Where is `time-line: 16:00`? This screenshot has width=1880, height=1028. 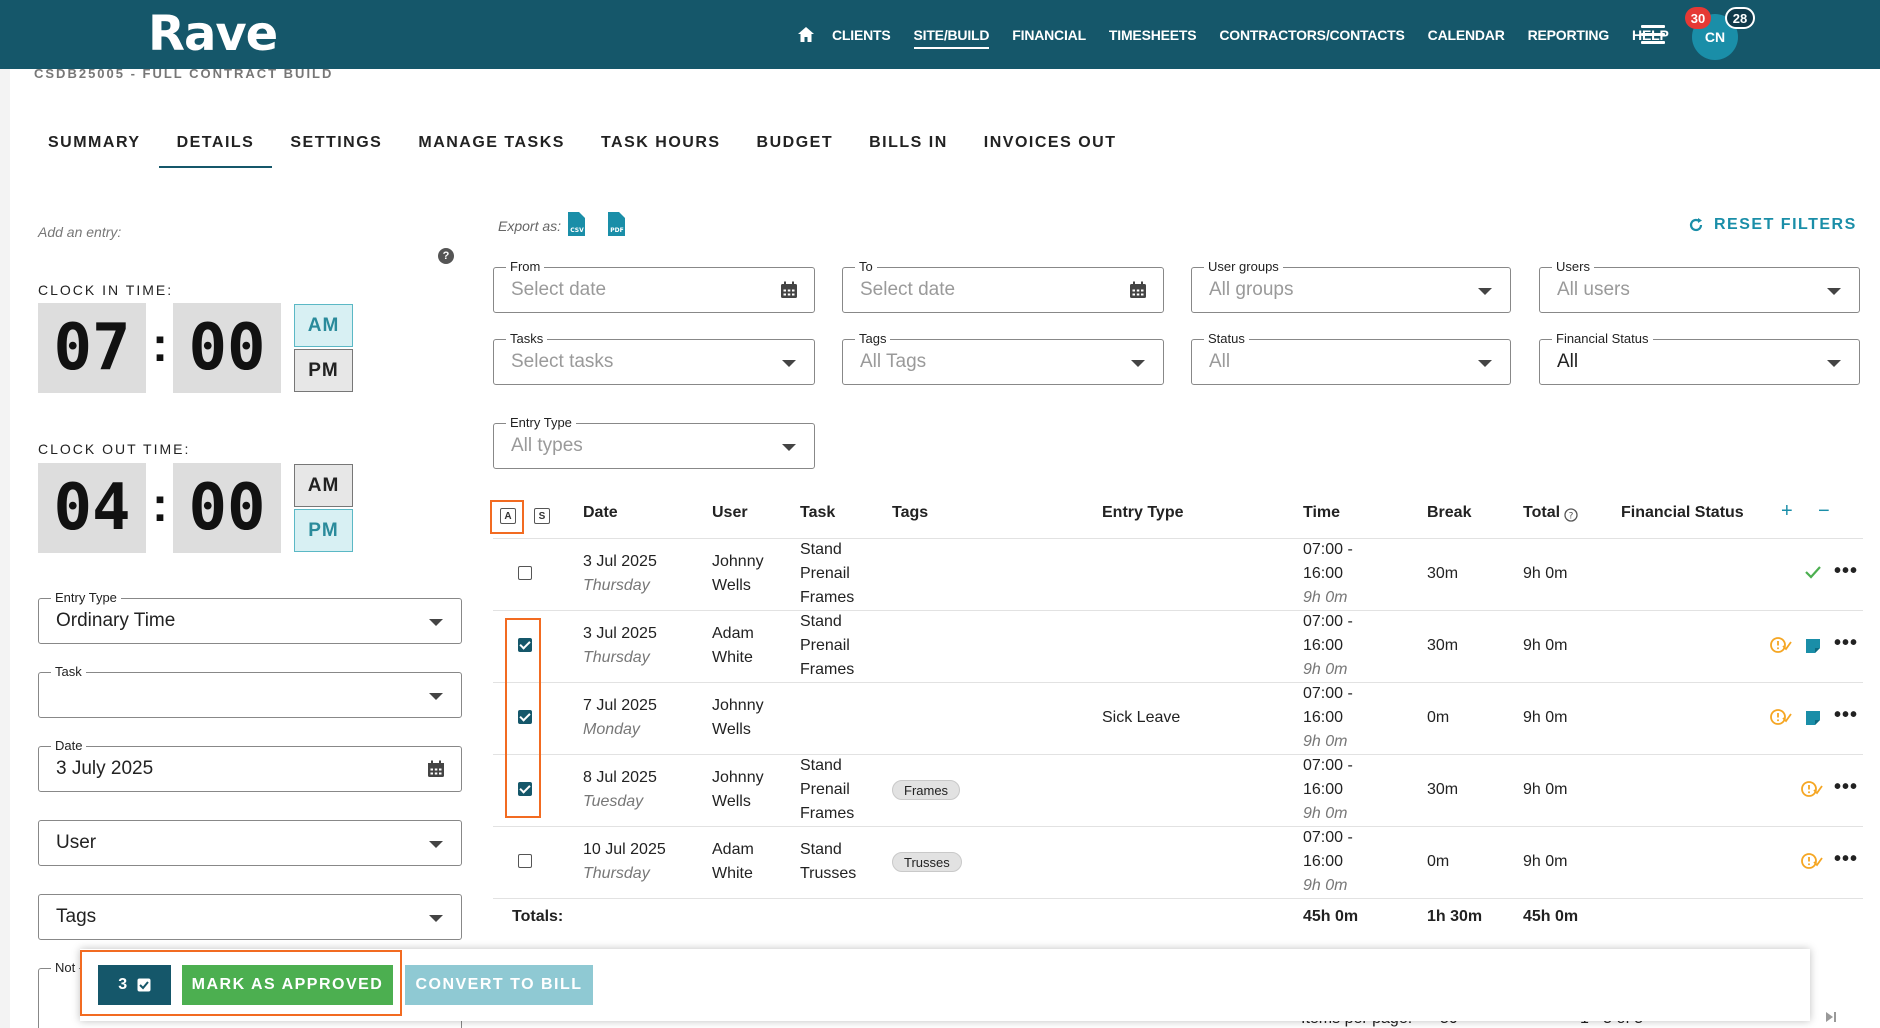
time-line: 16:00 is located at coordinates (1323, 861).